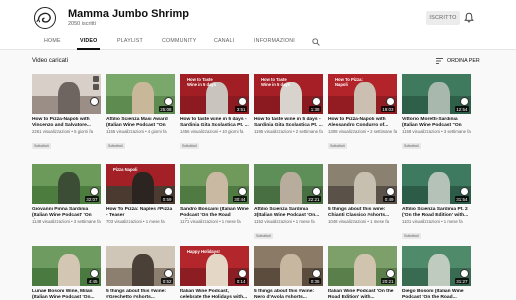 This screenshot has height=300, width=516. What do you see at coordinates (432, 221) in the screenshot?
I see `video-meta: 1101 visualizzazioni • 1 mese fa` at bounding box center [432, 221].